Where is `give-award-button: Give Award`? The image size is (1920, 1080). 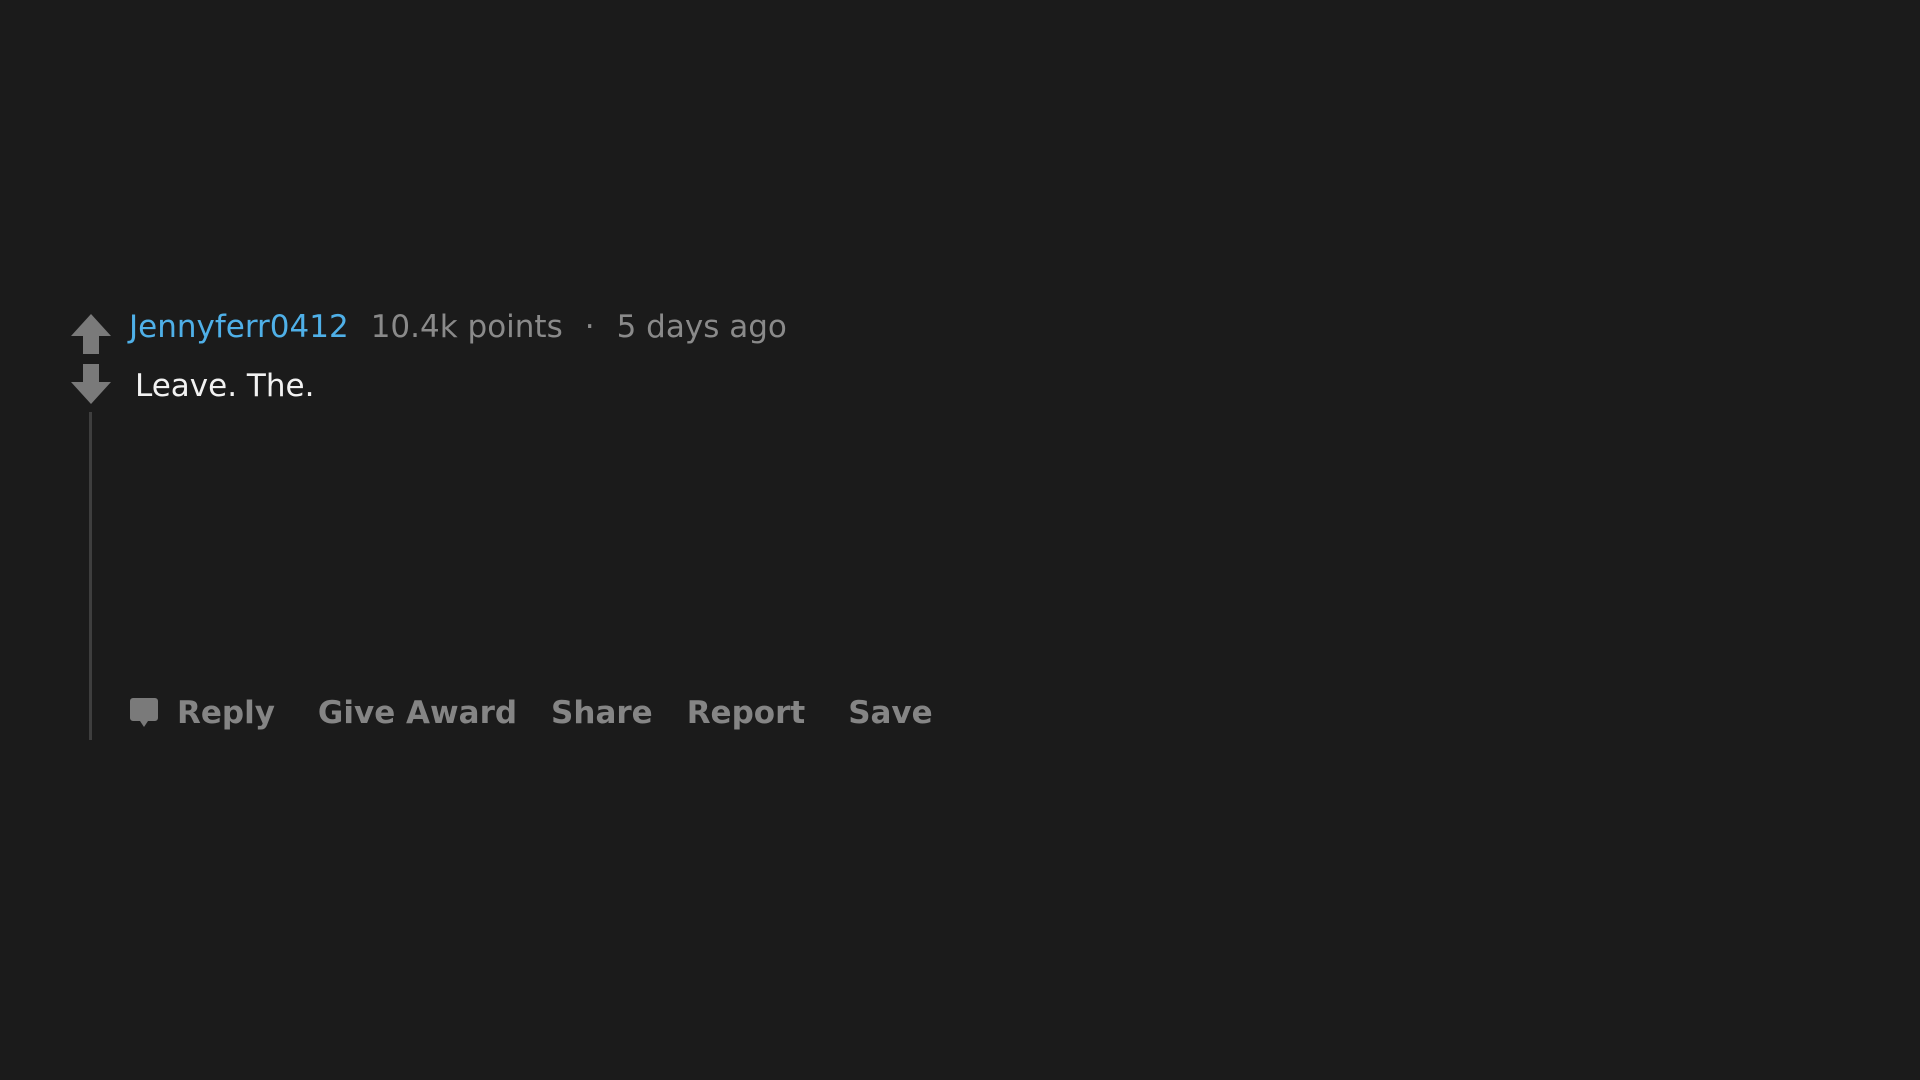
give-award-button: Give Award is located at coordinates (417, 713).